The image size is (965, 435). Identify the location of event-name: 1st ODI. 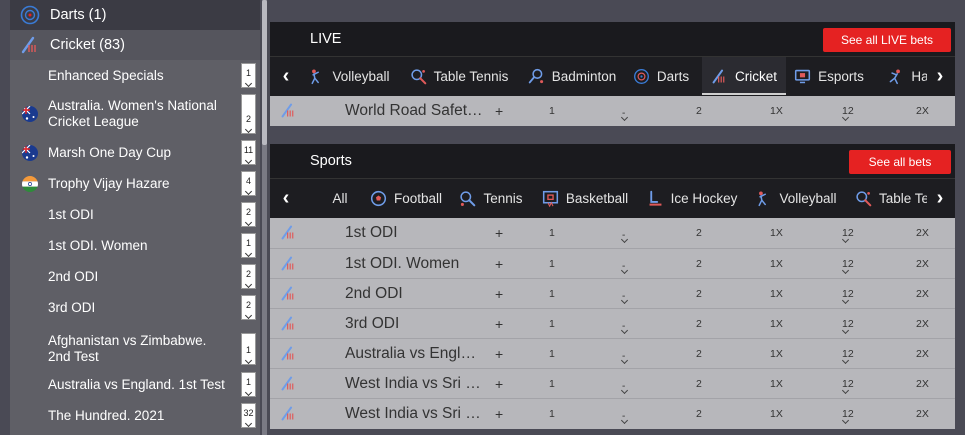
(414, 233).